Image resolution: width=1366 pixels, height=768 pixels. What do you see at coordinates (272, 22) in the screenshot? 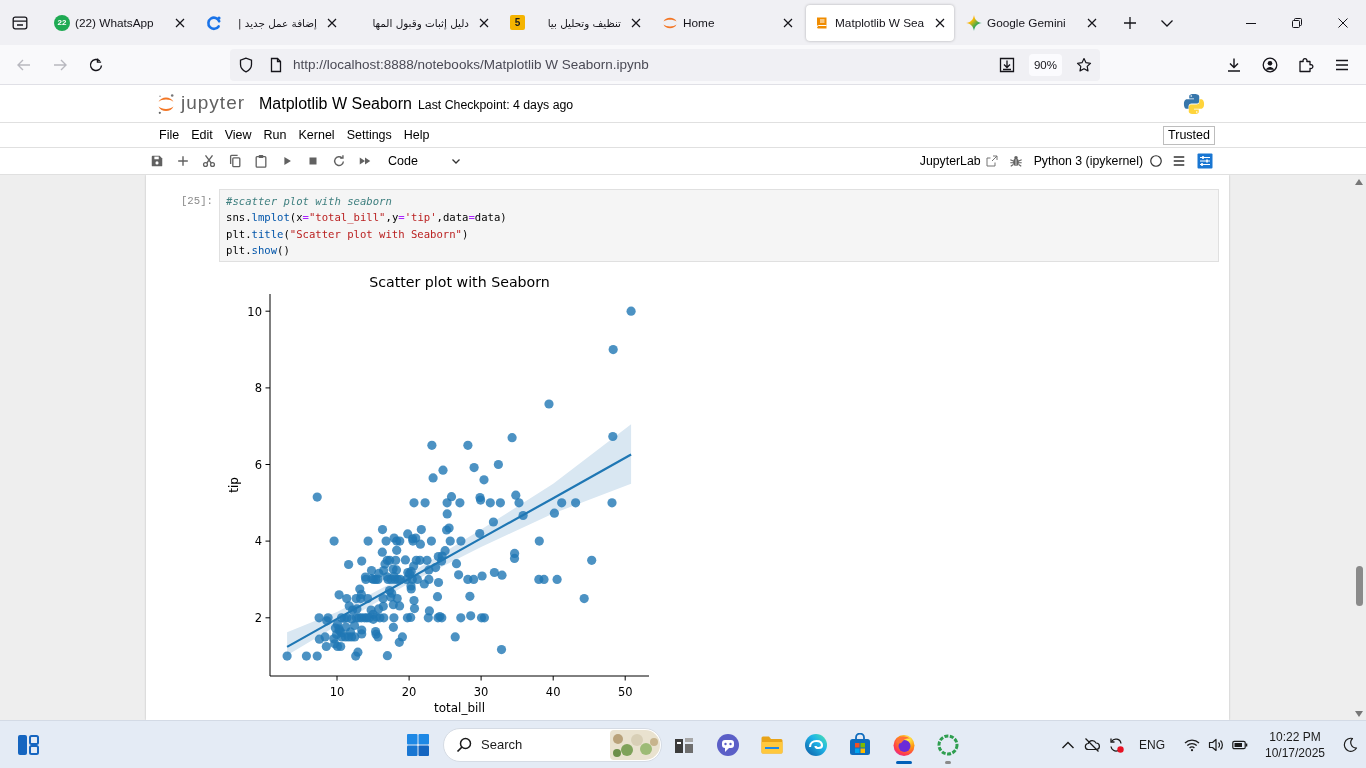
I see `browser-tab: إضافة عمل جديد |` at bounding box center [272, 22].